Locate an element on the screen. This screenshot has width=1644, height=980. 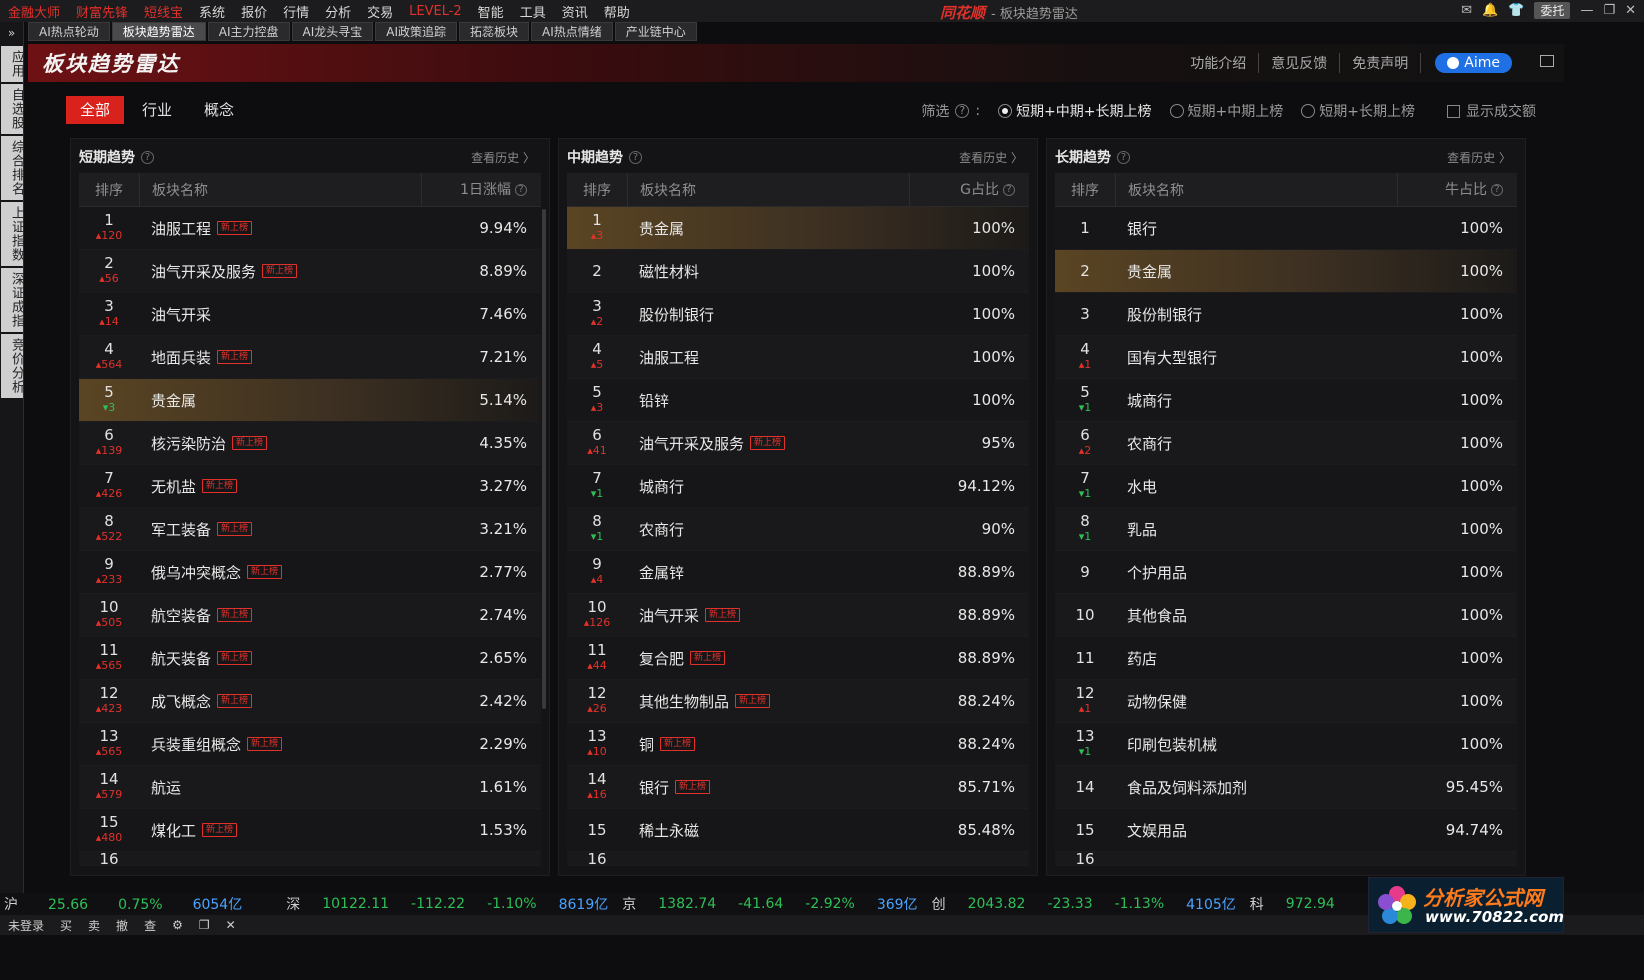
table-row: 5 ▾1 城商行 100% is located at coordinates (1286, 400).